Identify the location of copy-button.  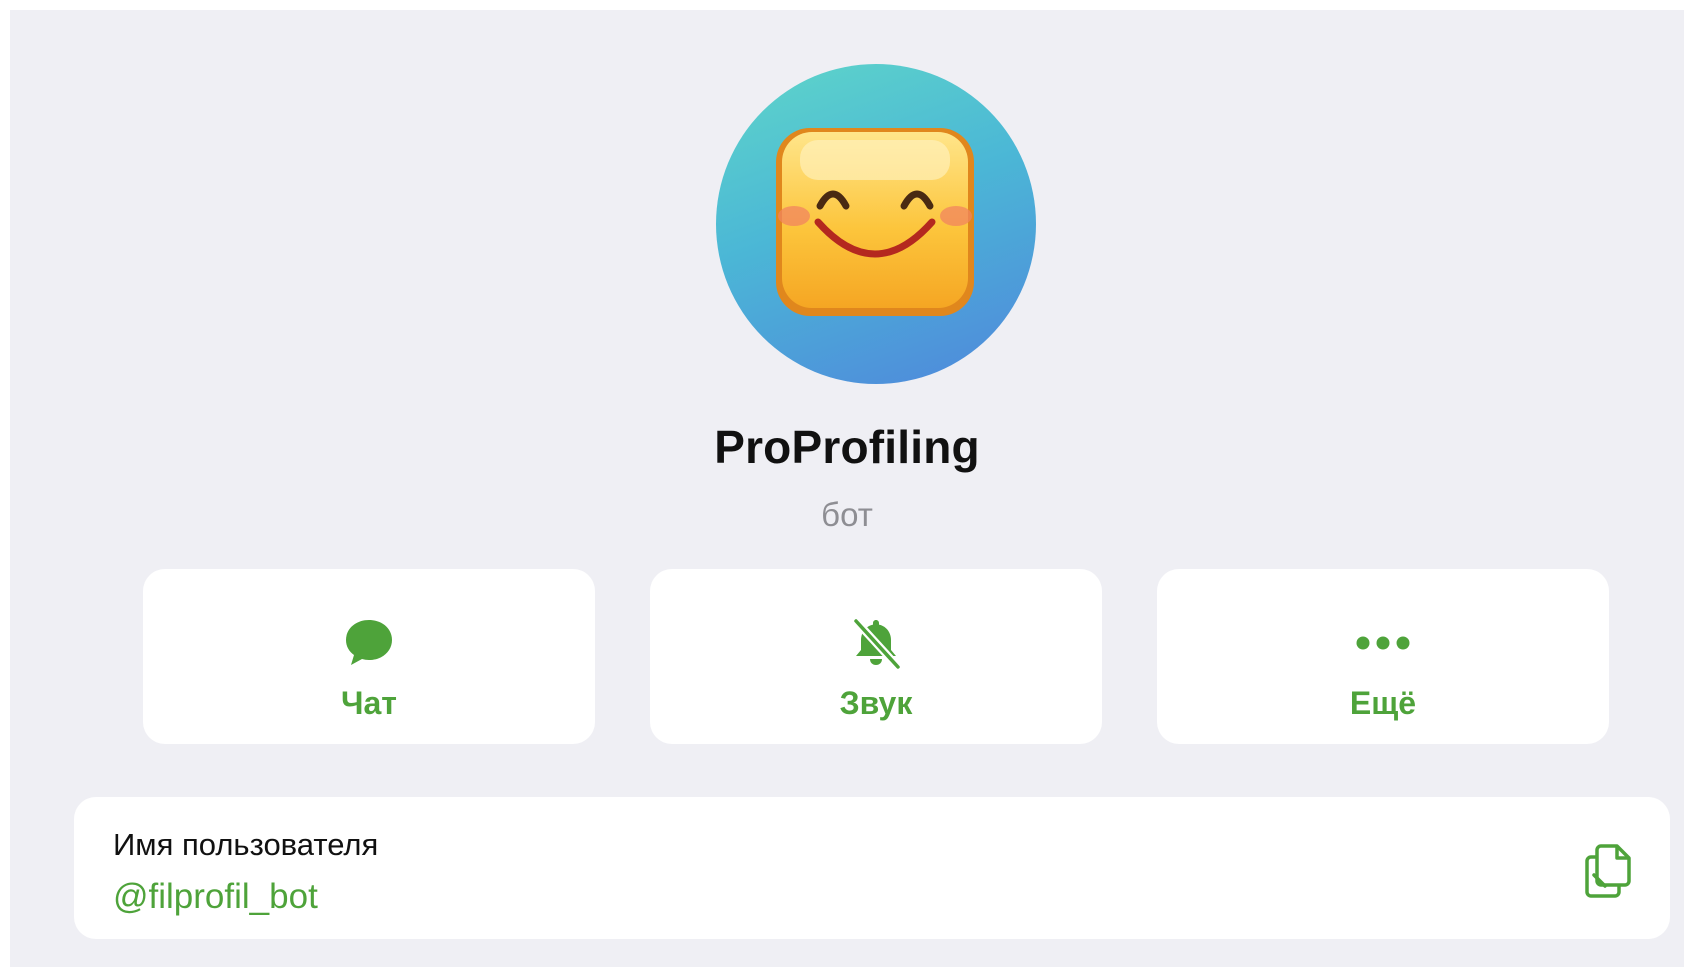
(1609, 871).